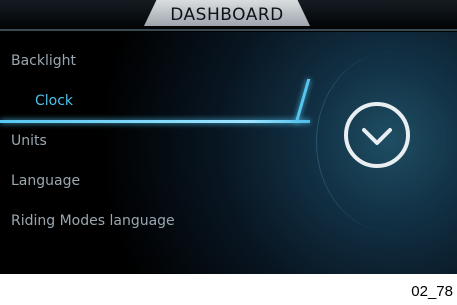 This screenshot has height=305, width=457. Describe the element at coordinates (46, 181) in the screenshot. I see `menu-item-label: Language` at that location.